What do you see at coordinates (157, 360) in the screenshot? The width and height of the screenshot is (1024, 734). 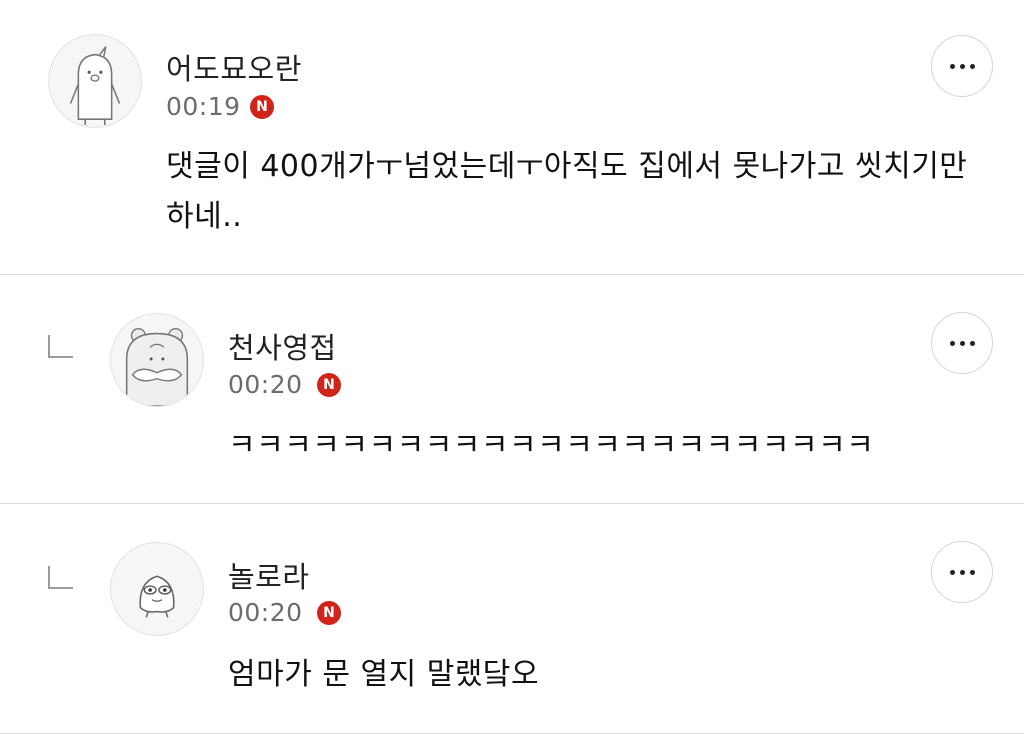 I see `hamster-avatar-icon` at bounding box center [157, 360].